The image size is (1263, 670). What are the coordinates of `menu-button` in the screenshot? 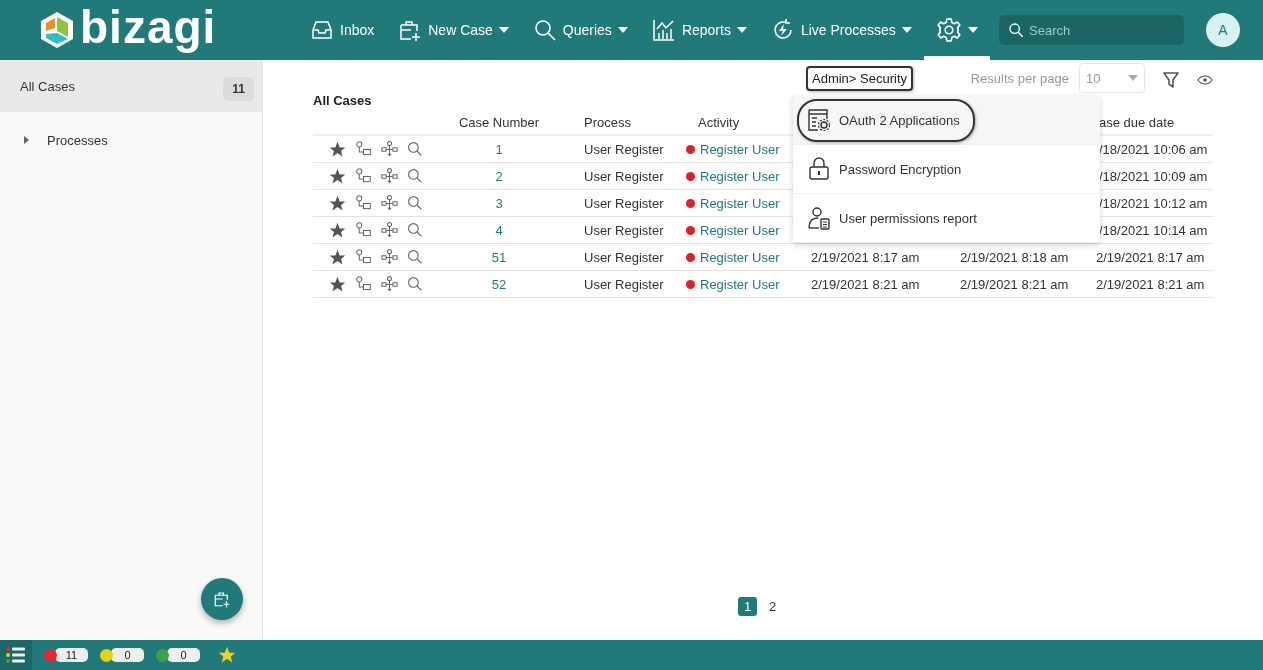 It's located at (16, 655).